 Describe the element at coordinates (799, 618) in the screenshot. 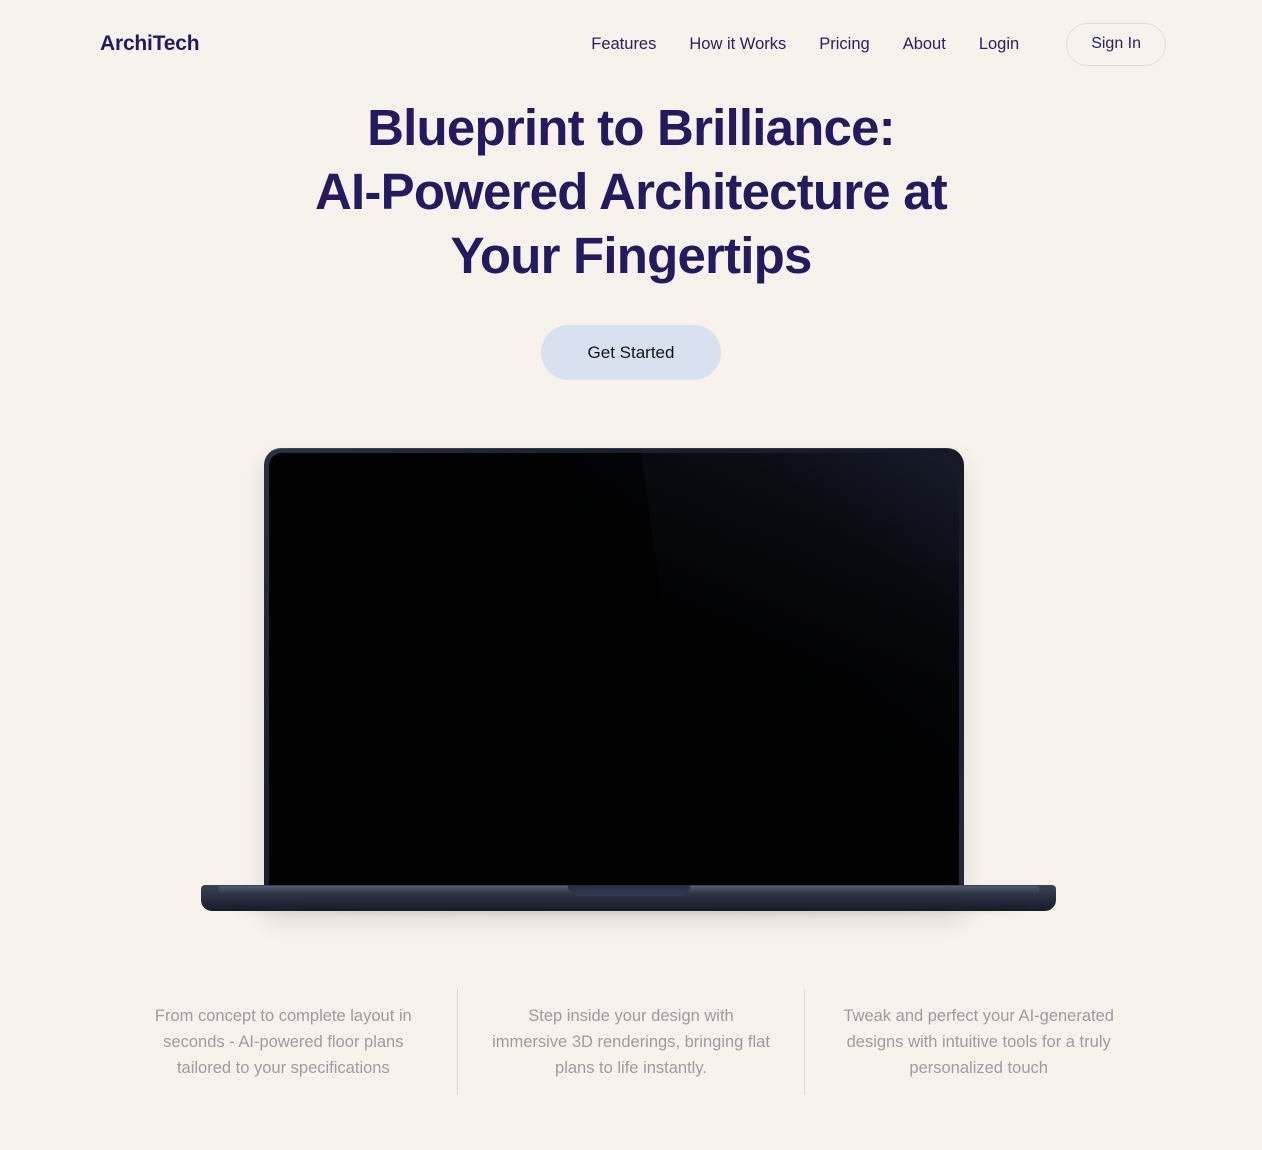

I see `screen-glare-icon` at that location.